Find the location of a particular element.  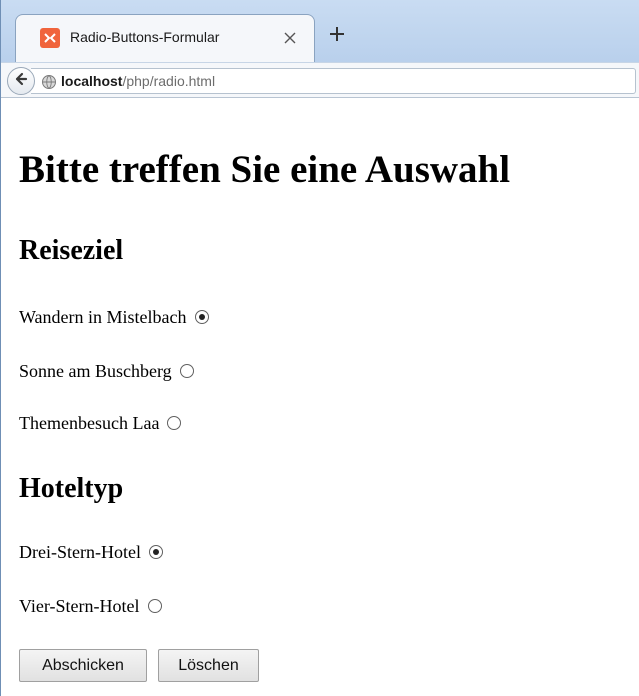

arrow-left-icon is located at coordinates (21, 81).